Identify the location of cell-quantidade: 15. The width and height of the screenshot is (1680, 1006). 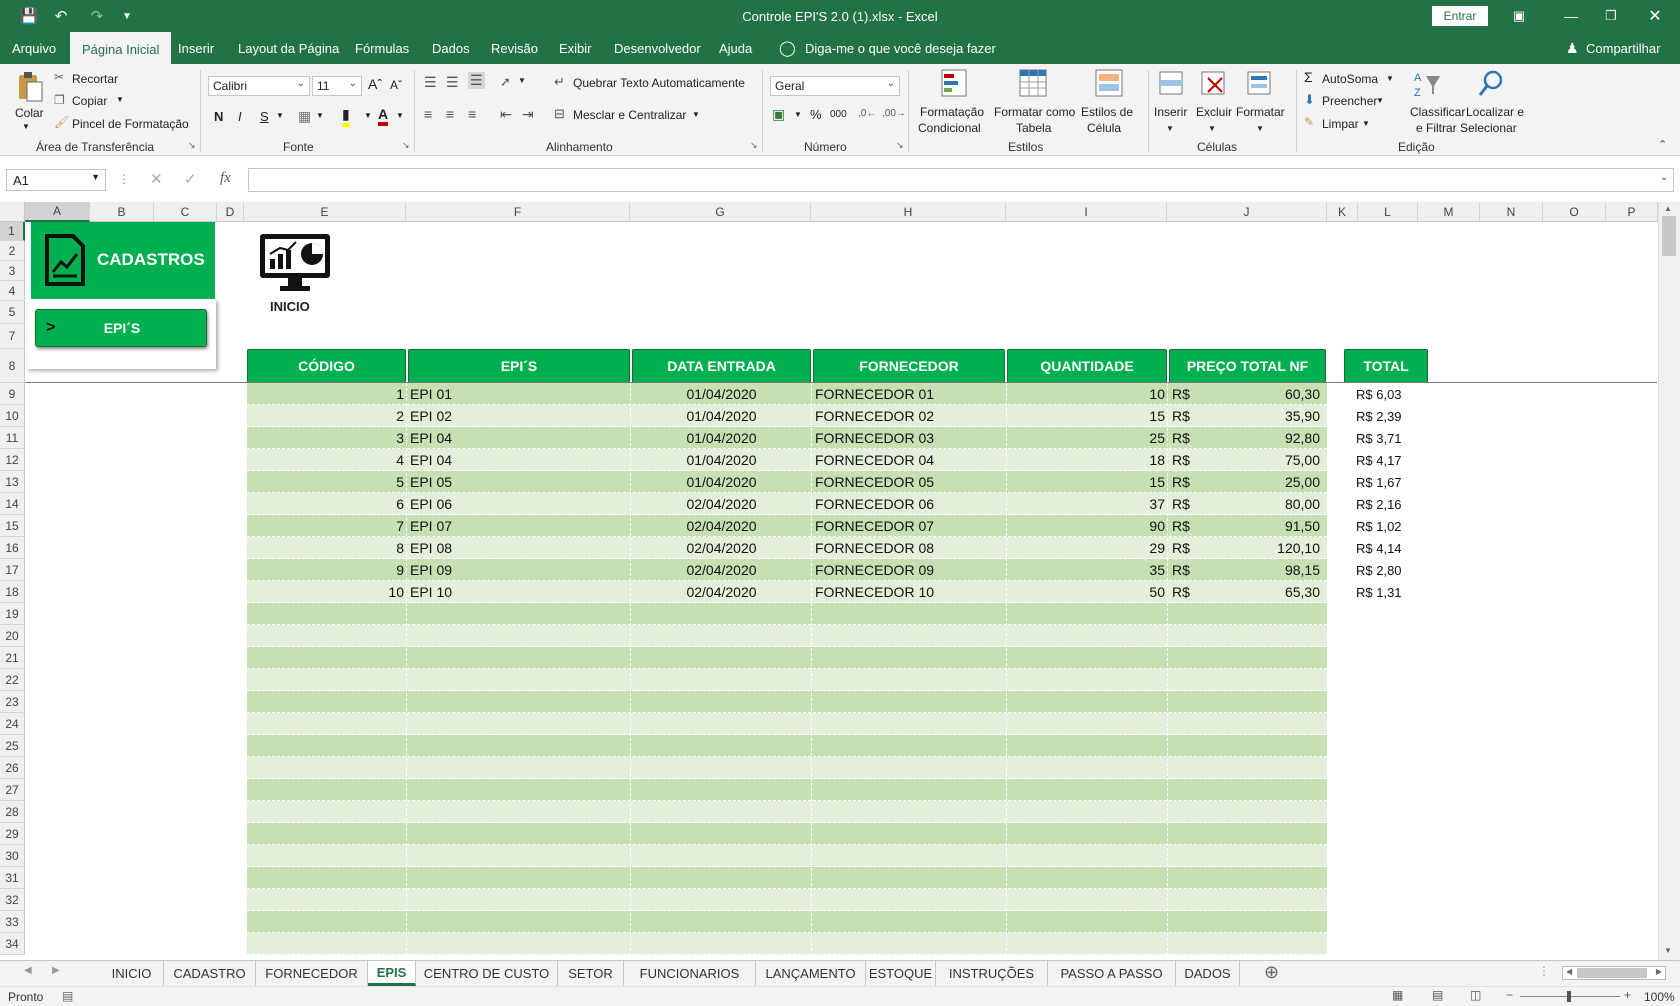
(1086, 482).